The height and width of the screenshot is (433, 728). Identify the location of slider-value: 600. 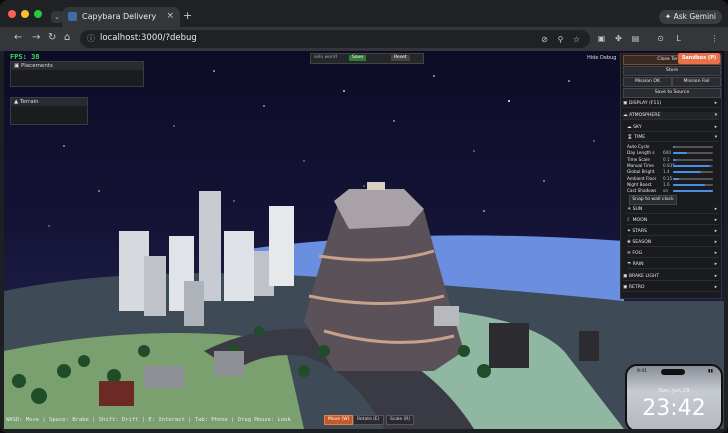
(667, 153).